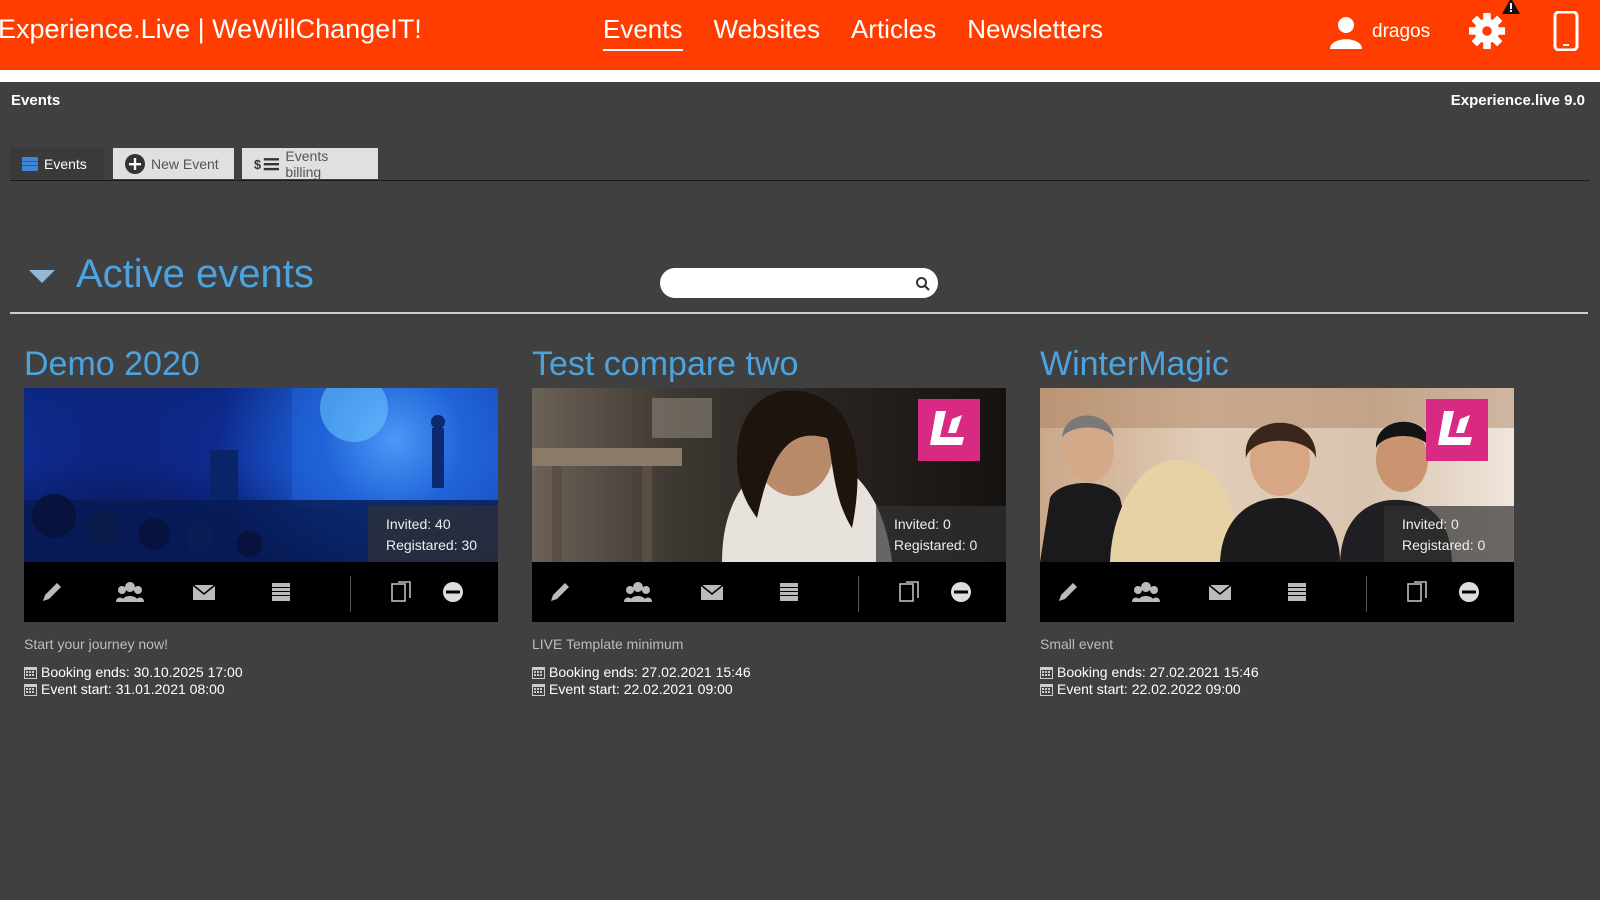 The width and height of the screenshot is (1600, 900). Describe the element at coordinates (1035, 32) in the screenshot. I see `nav-newsletters: Newsletters` at that location.